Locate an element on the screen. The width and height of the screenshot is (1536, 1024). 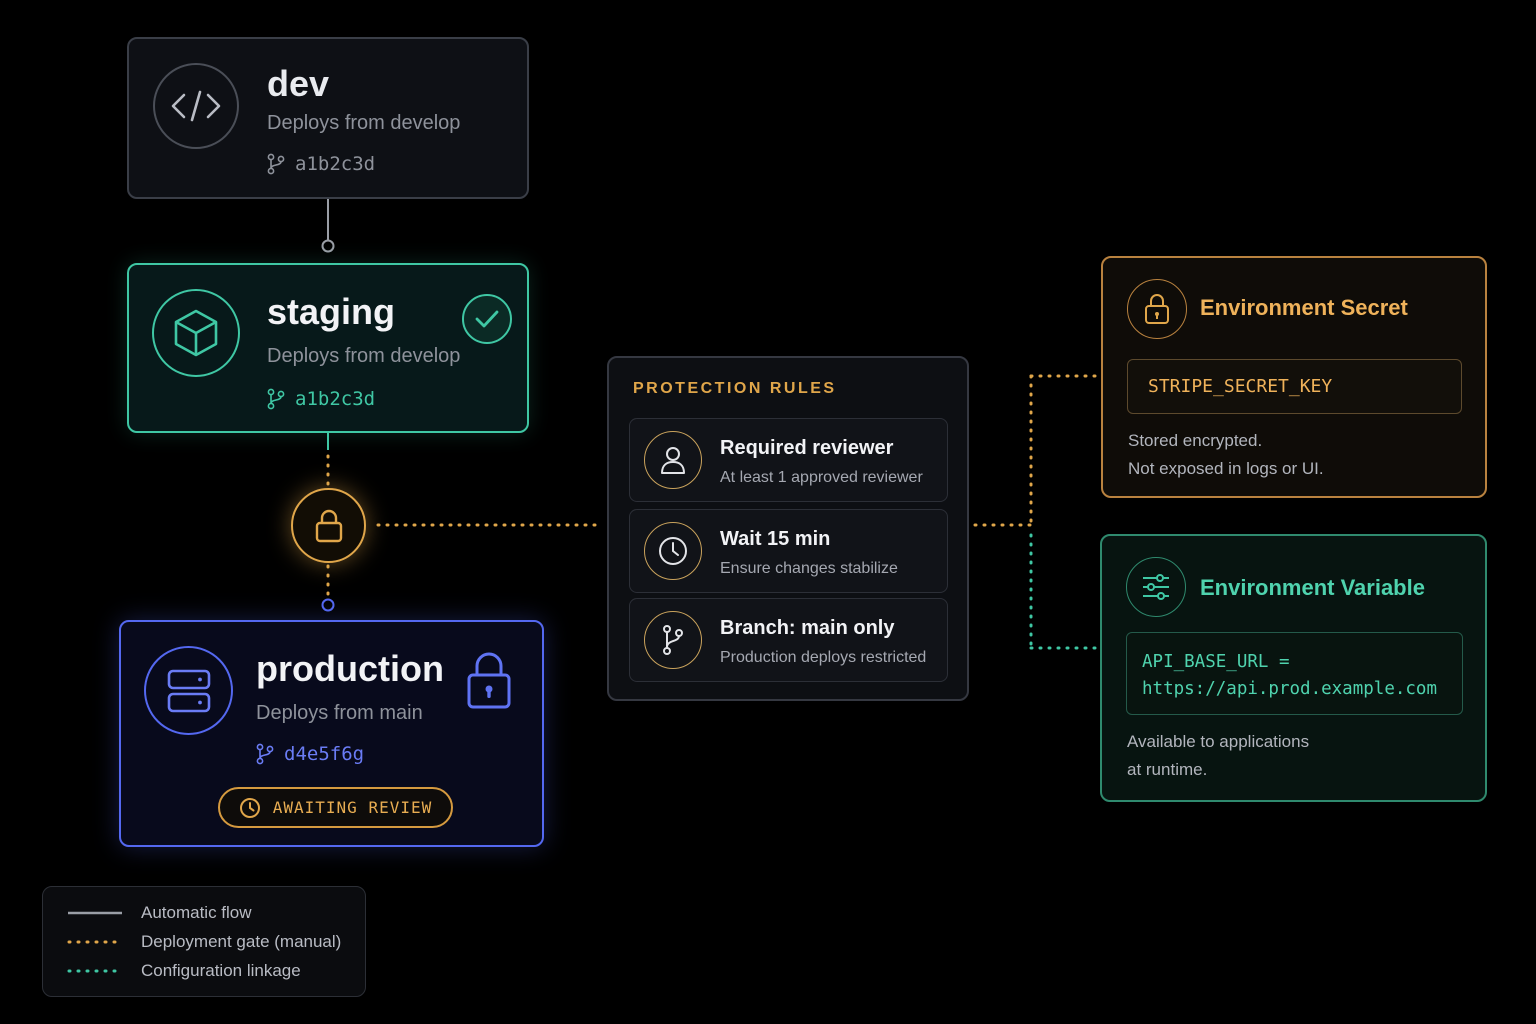
lock-icon-wrap is located at coordinates (1157, 309).